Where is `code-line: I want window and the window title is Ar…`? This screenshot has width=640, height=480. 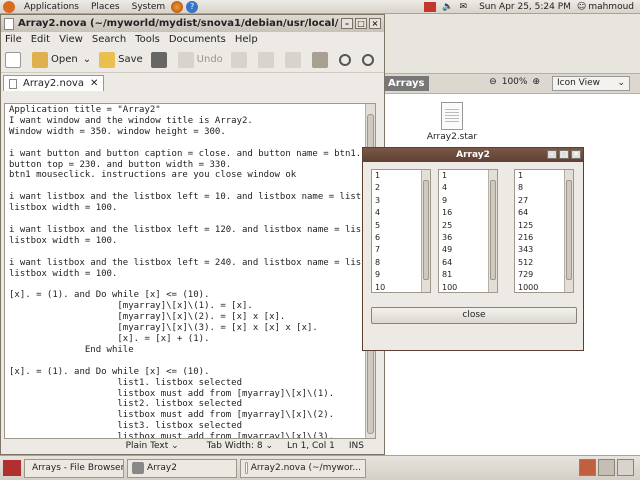
code-line: I want window and the window title is Ar… is located at coordinates (190, 121).